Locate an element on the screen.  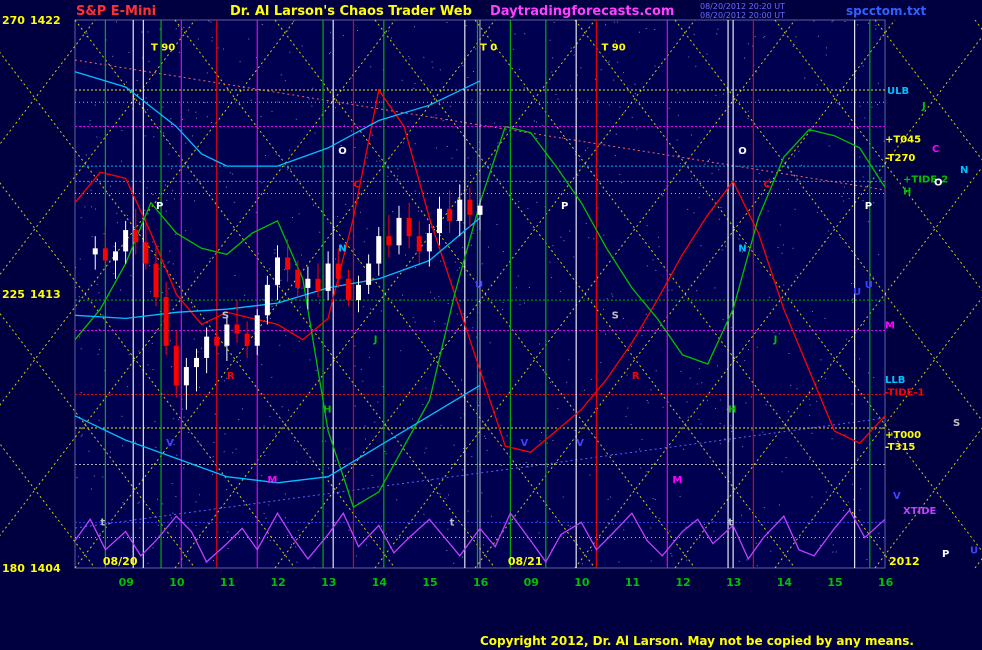
site-link: Daytradingforecasts.com is located at coordinates (582, 11).